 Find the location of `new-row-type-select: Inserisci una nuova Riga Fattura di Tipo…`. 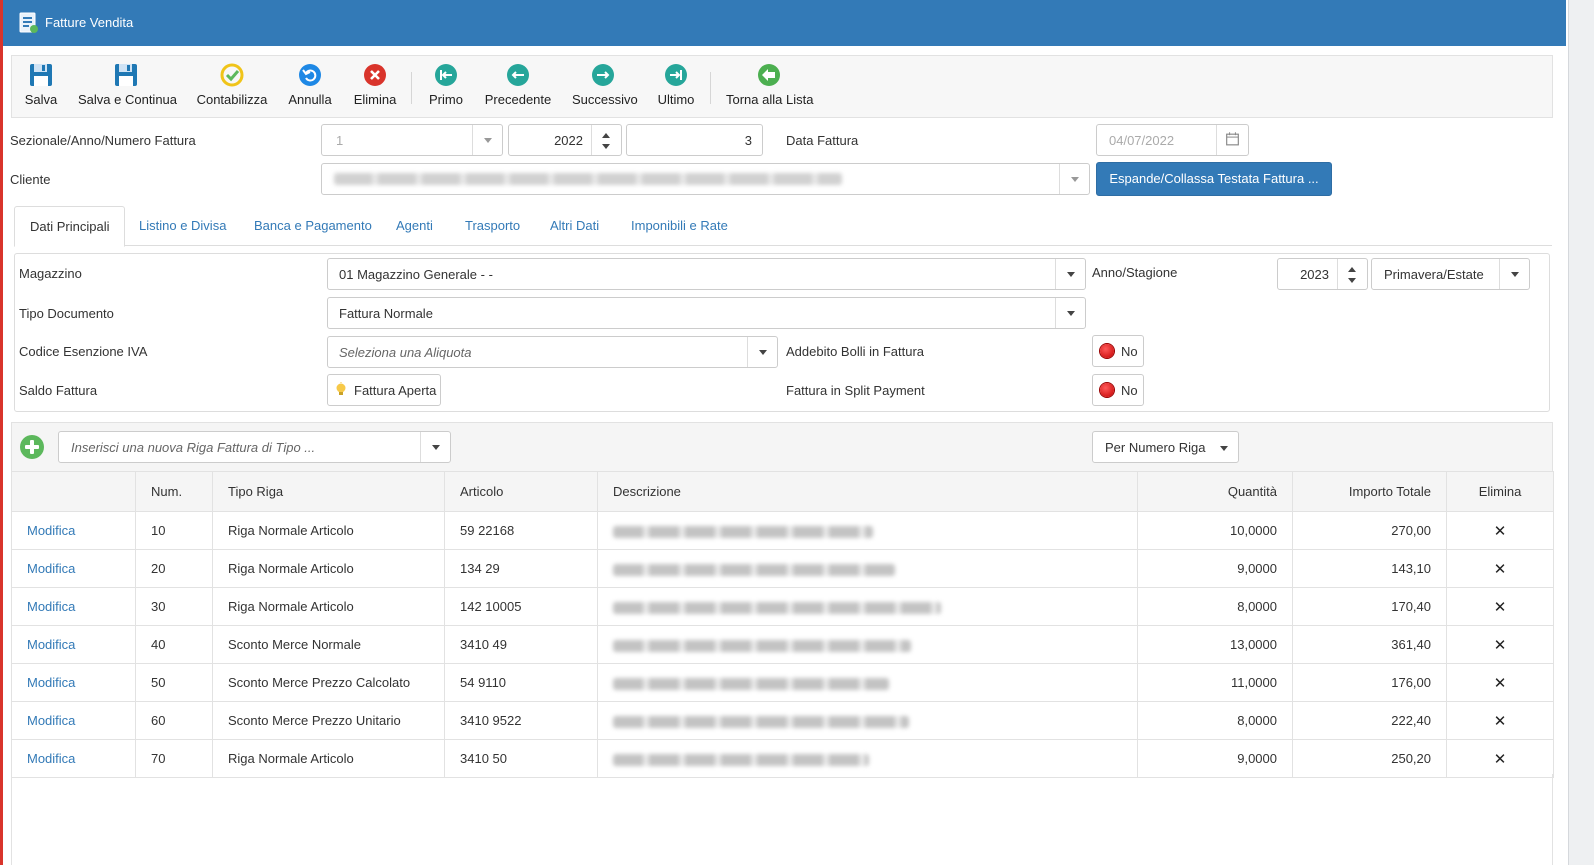

new-row-type-select: Inserisci una nuova Riga Fattura di Tipo… is located at coordinates (254, 447).